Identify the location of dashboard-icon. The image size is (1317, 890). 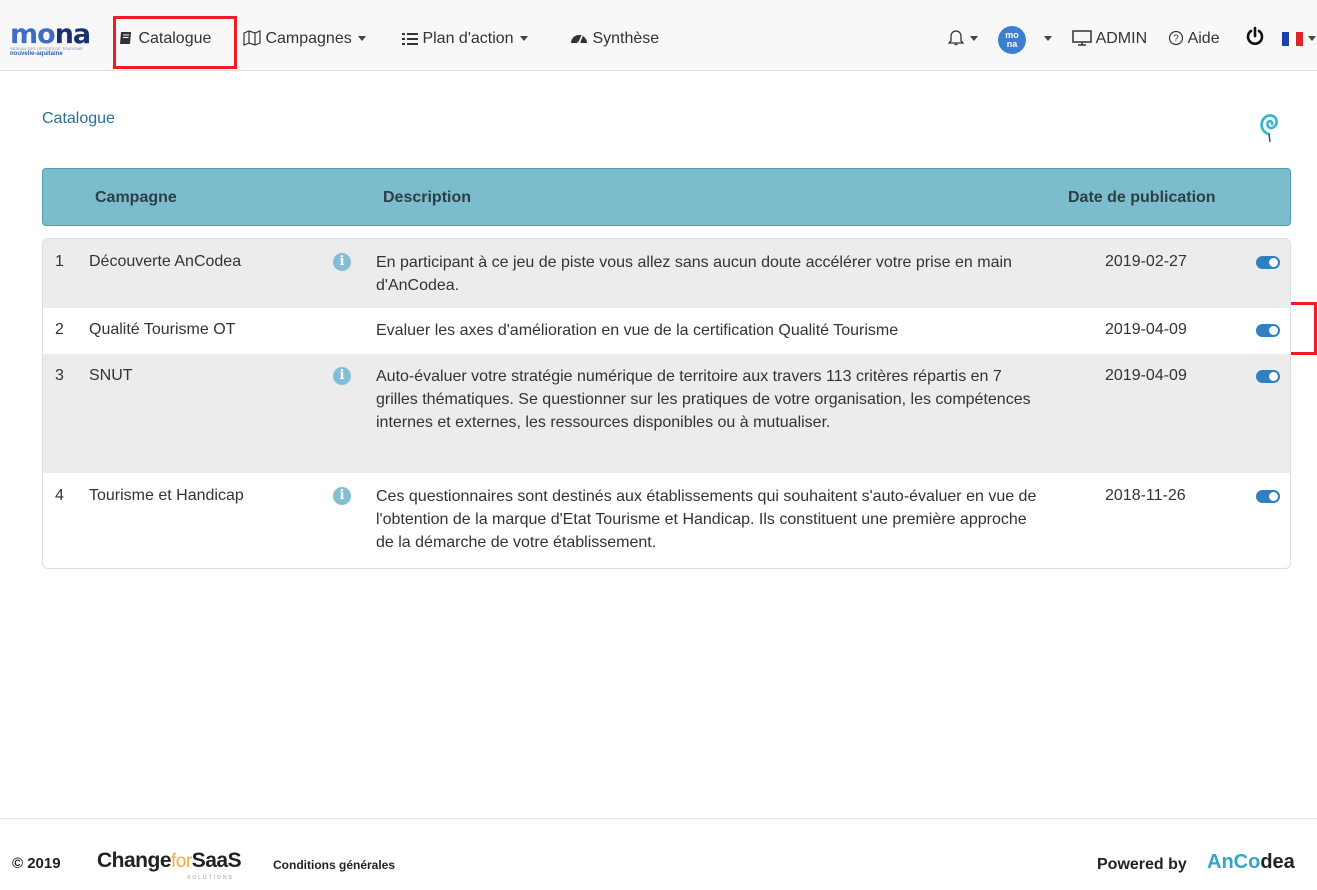
(579, 38).